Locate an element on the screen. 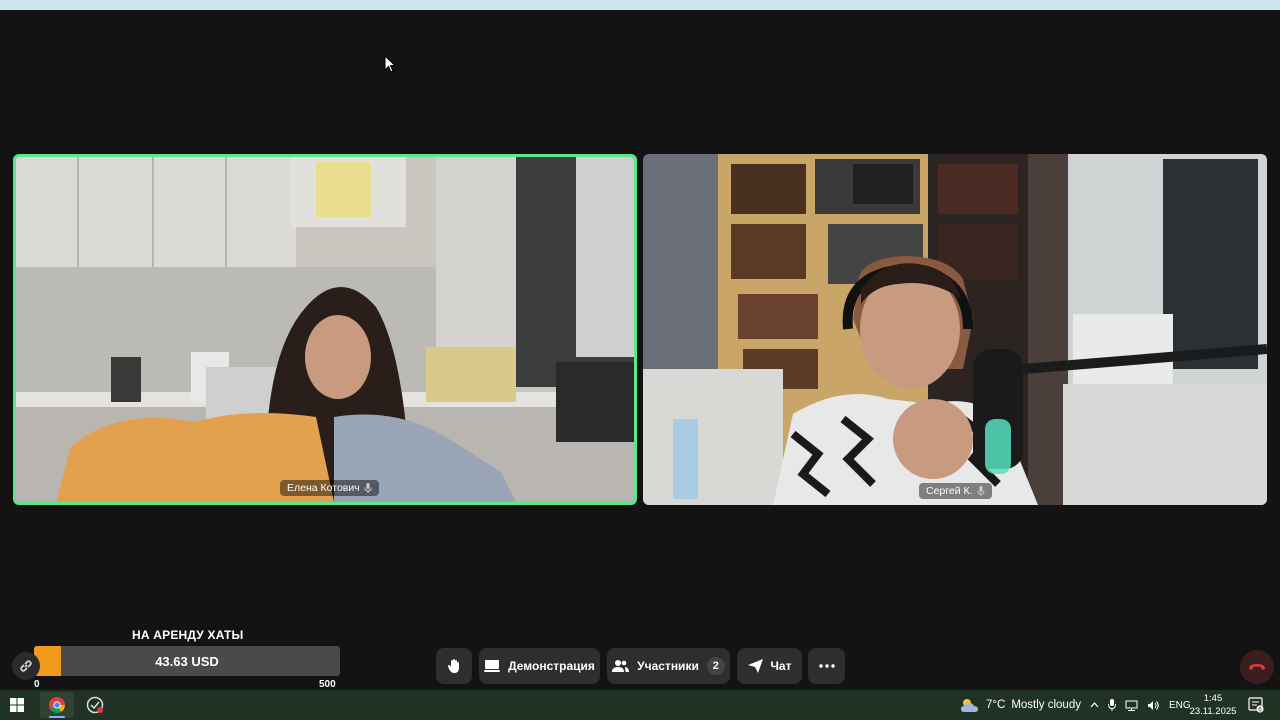 This screenshot has height=720, width=1280. donation-progress-bar: 43.63 USD is located at coordinates (187, 661).